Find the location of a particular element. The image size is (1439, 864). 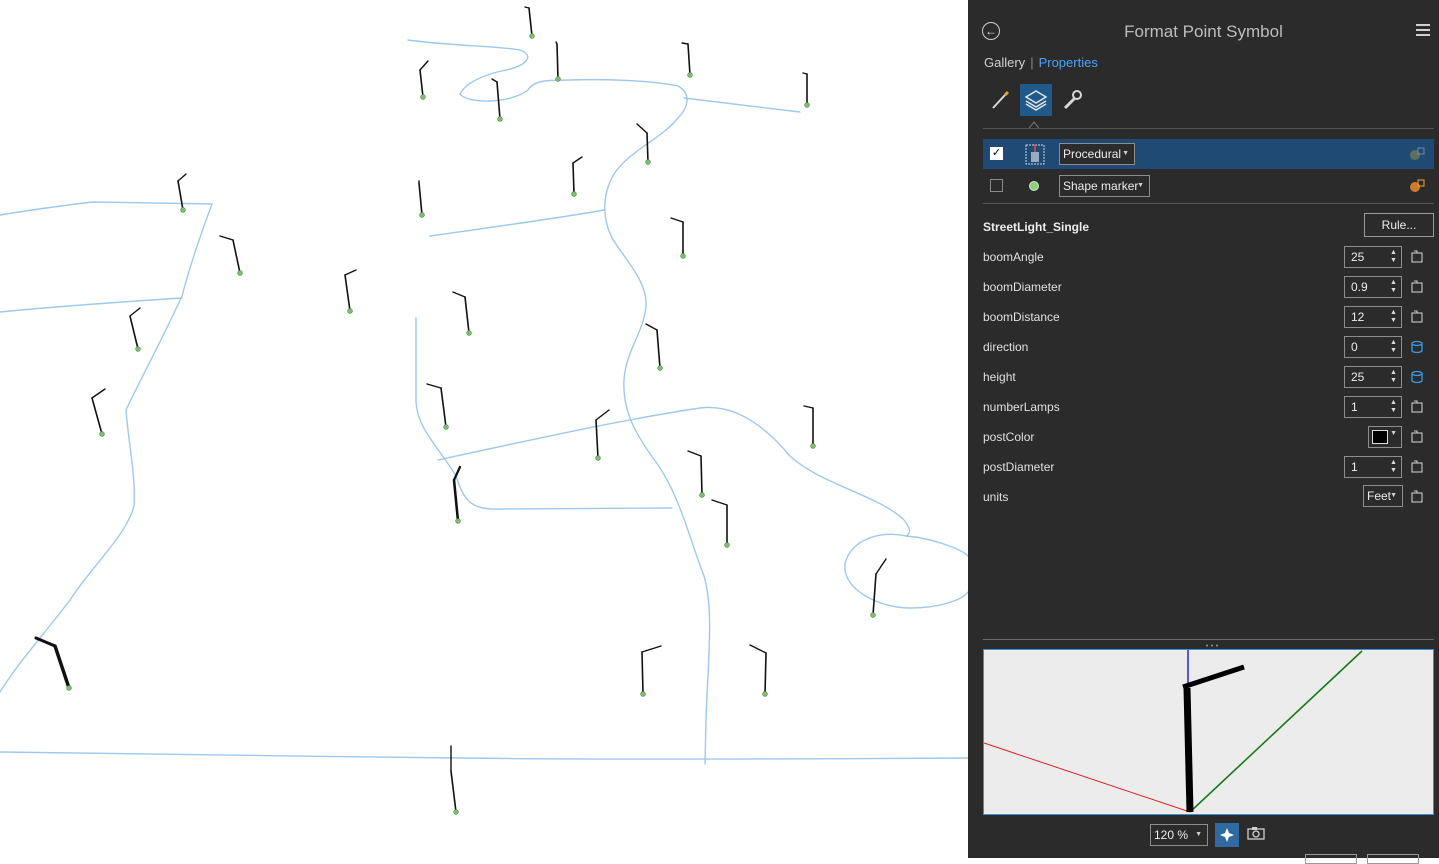

property-dropdown-units: Feet ▼ is located at coordinates (1383, 496).